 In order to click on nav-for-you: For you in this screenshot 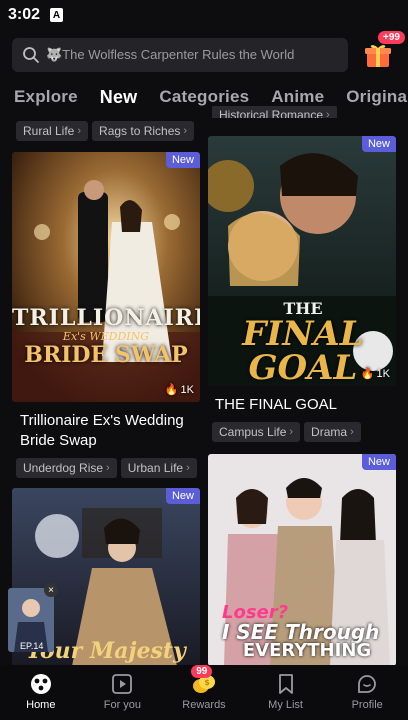, I will do `click(123, 692)`.